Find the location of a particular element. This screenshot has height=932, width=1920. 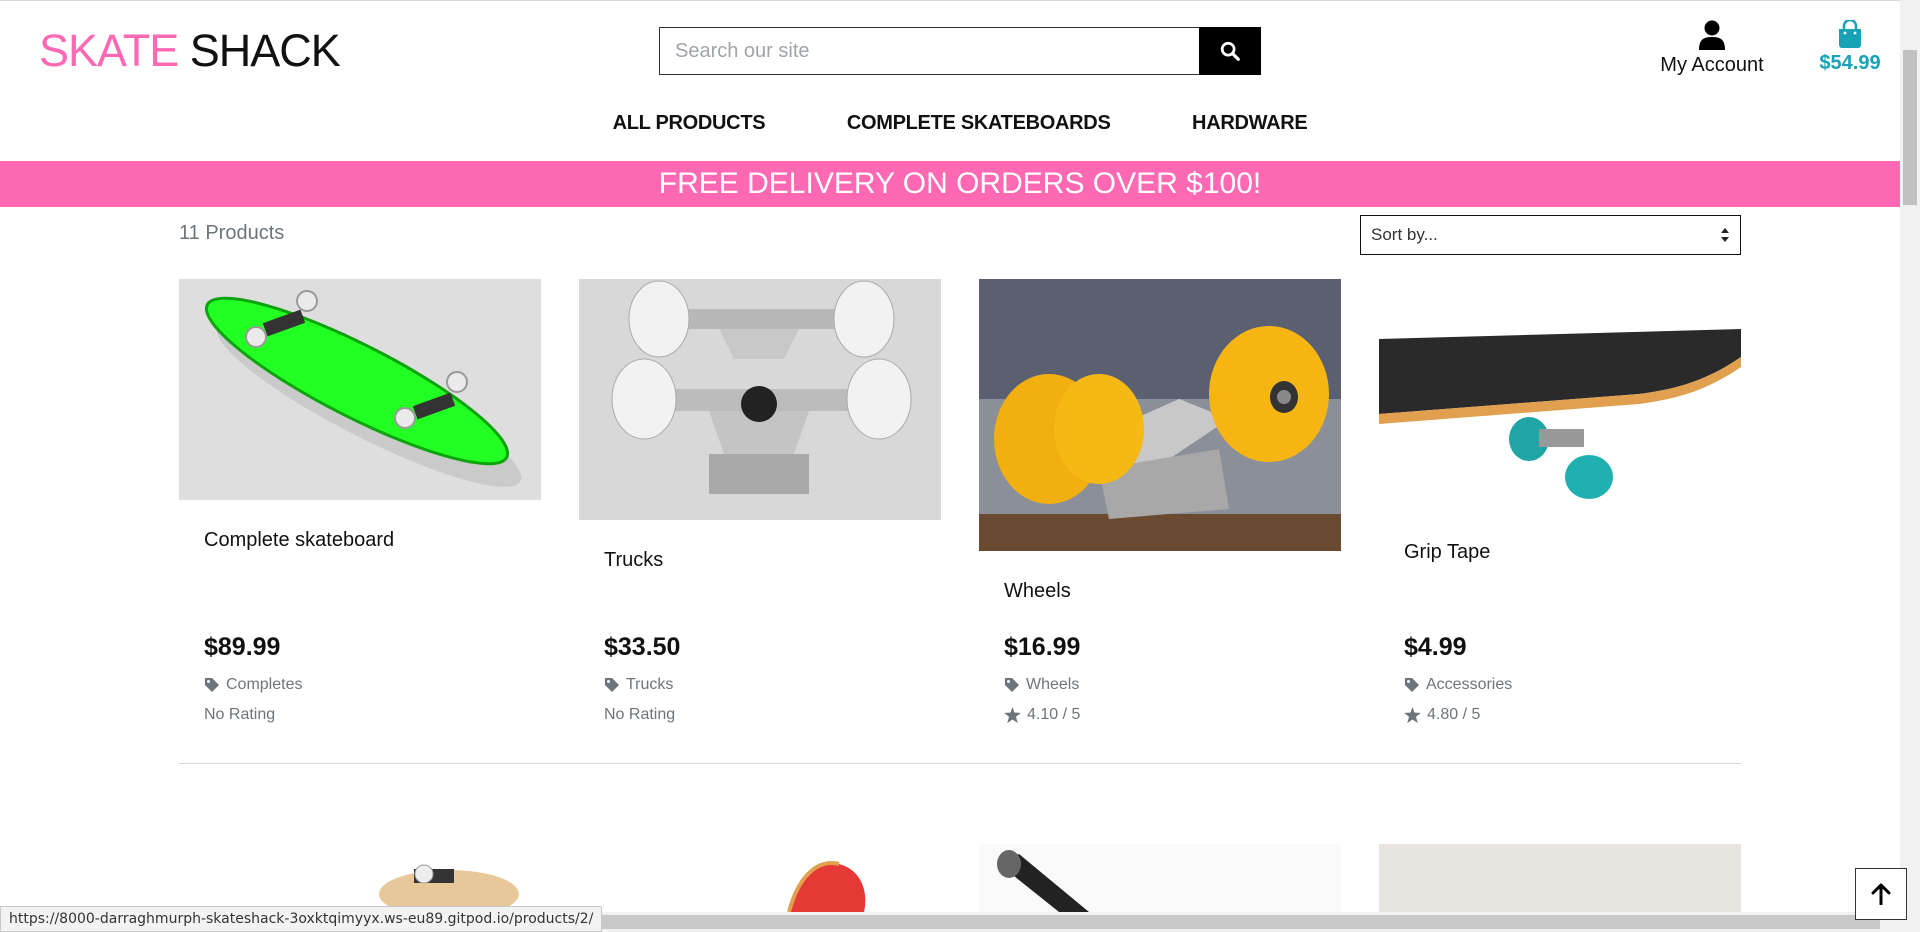

product-category: Accessories is located at coordinates (1458, 685).